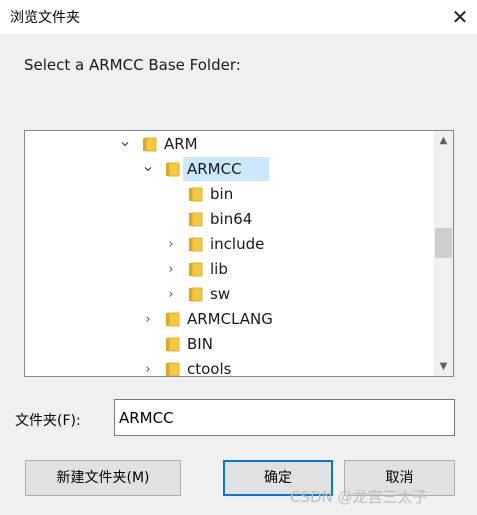 Image resolution: width=477 pixels, height=515 pixels. I want to click on tree-item: bin, so click(229, 194).